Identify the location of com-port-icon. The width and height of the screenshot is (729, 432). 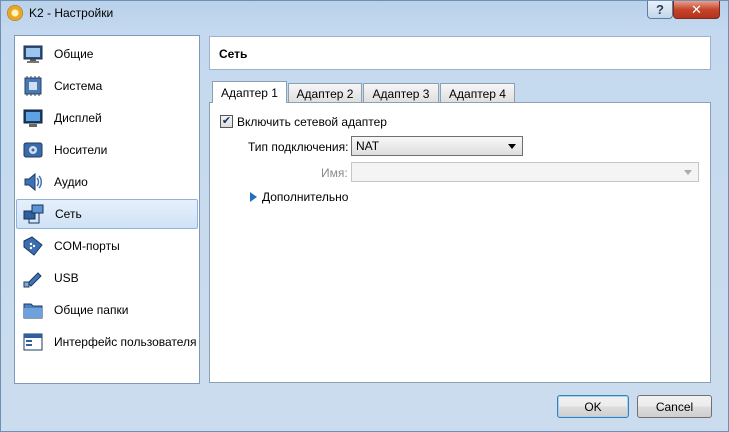
(33, 246).